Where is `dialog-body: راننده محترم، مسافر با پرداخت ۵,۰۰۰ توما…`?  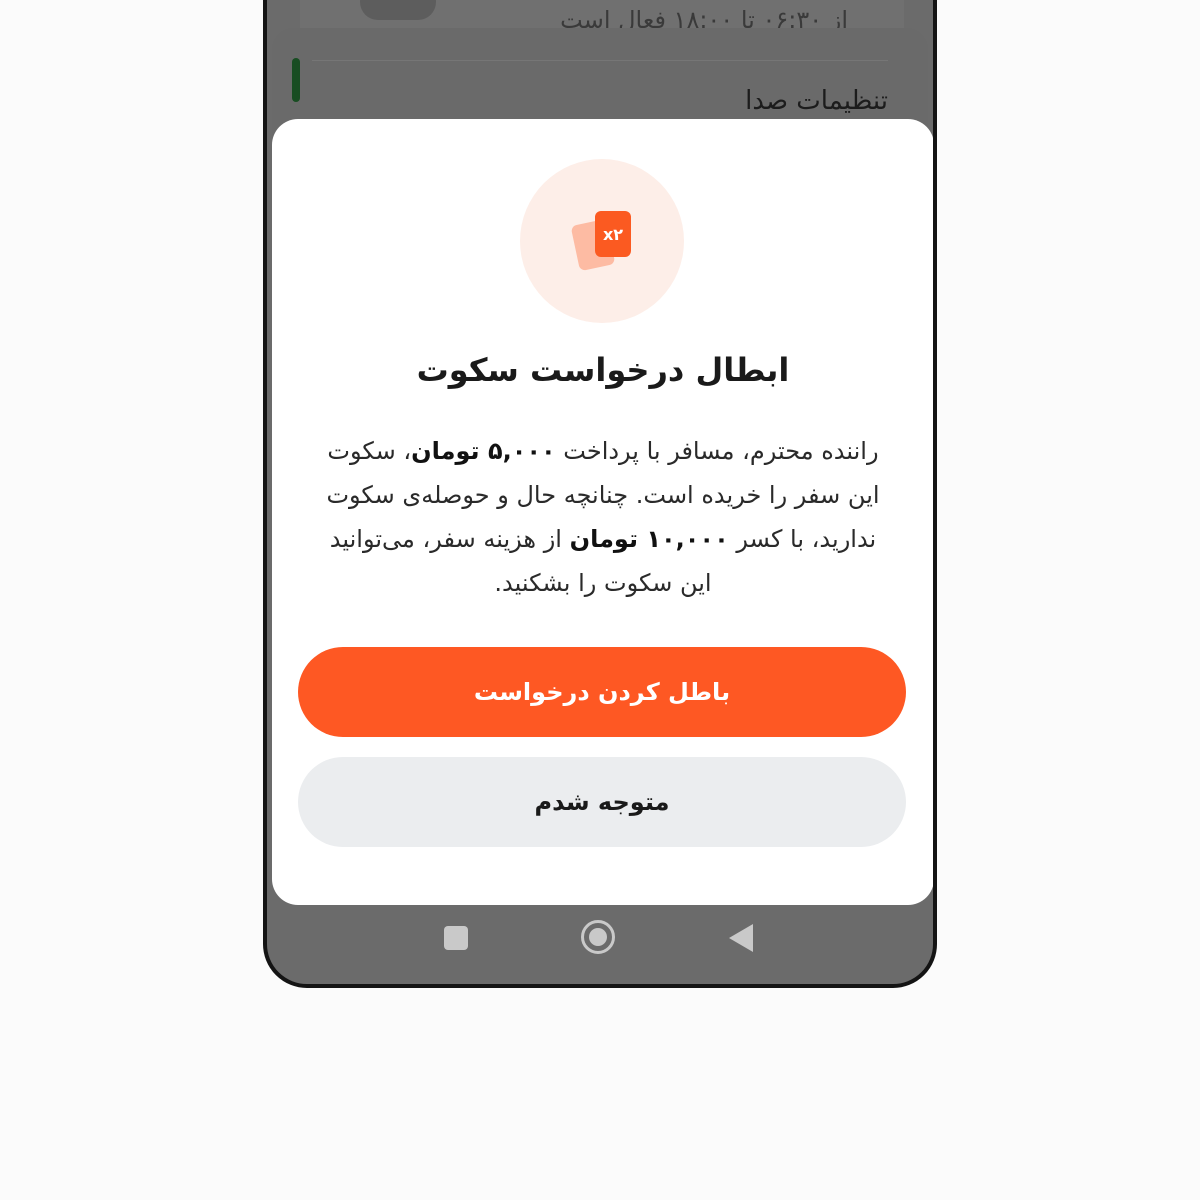
dialog-body: راننده محترم، مسافر با پرداخت ۵,۰۰۰ توما… is located at coordinates (603, 517).